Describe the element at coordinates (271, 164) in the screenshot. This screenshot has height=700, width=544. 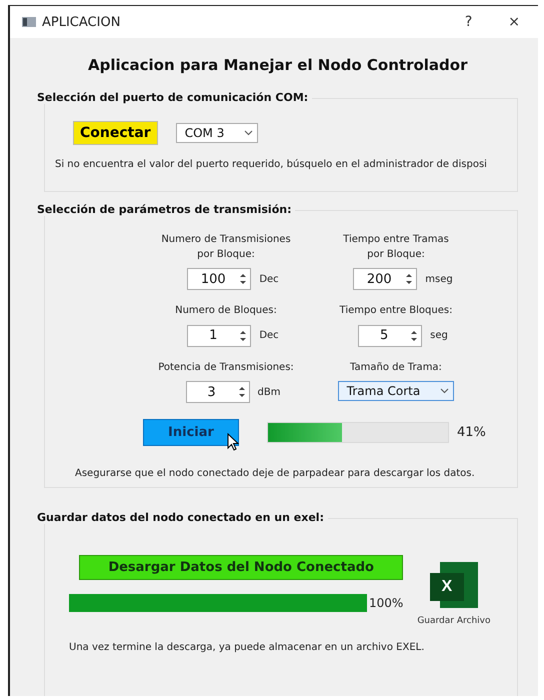
I see `hint-text: Si no encuentra el valor del puerto requerido, búsquelo en el administrador de disposi` at that location.